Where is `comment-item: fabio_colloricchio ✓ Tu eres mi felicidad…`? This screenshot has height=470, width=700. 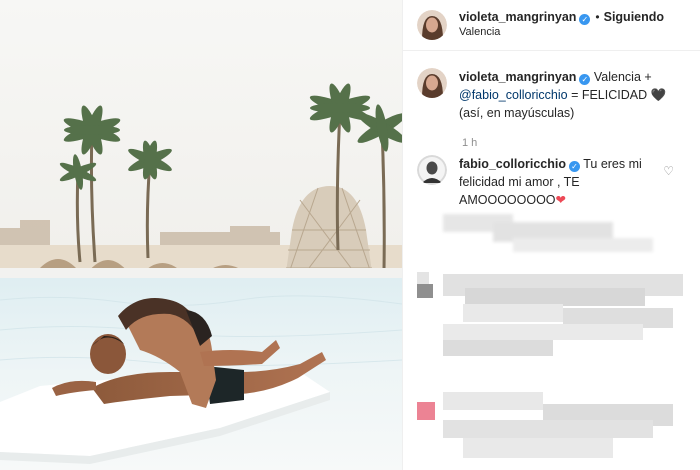 comment-item: fabio_colloricchio ✓ Tu eres mi felicidad… is located at coordinates (551, 182).